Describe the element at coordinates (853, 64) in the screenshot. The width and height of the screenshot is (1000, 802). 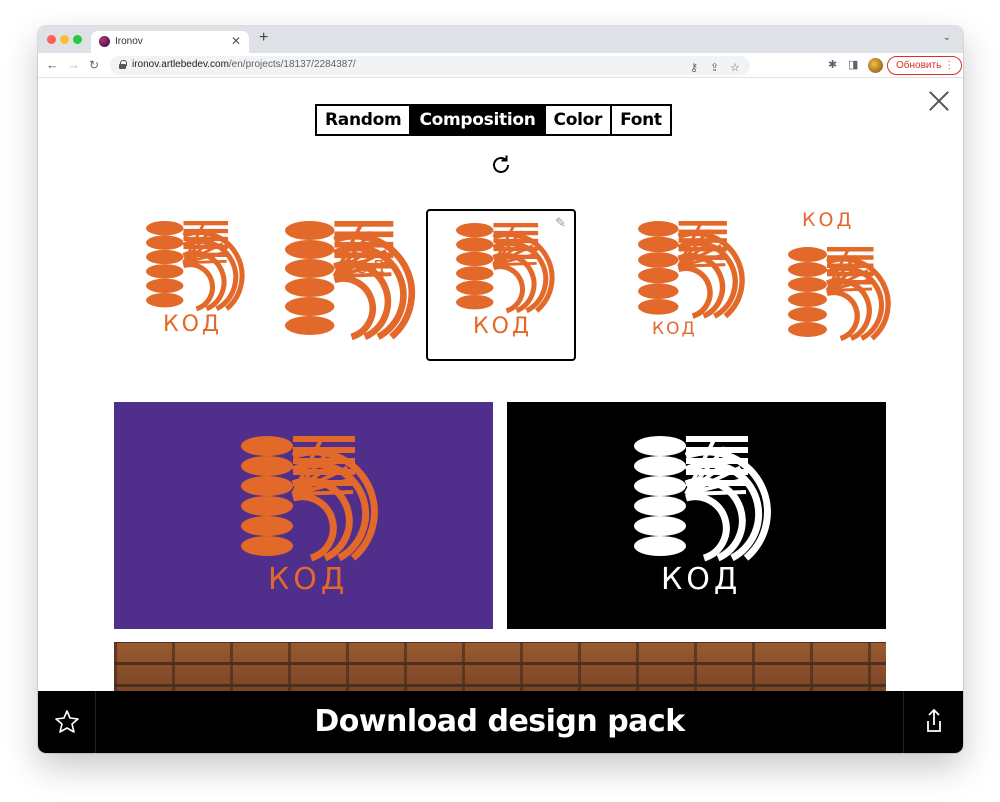
I see `sidepanel-icon: ◨` at that location.